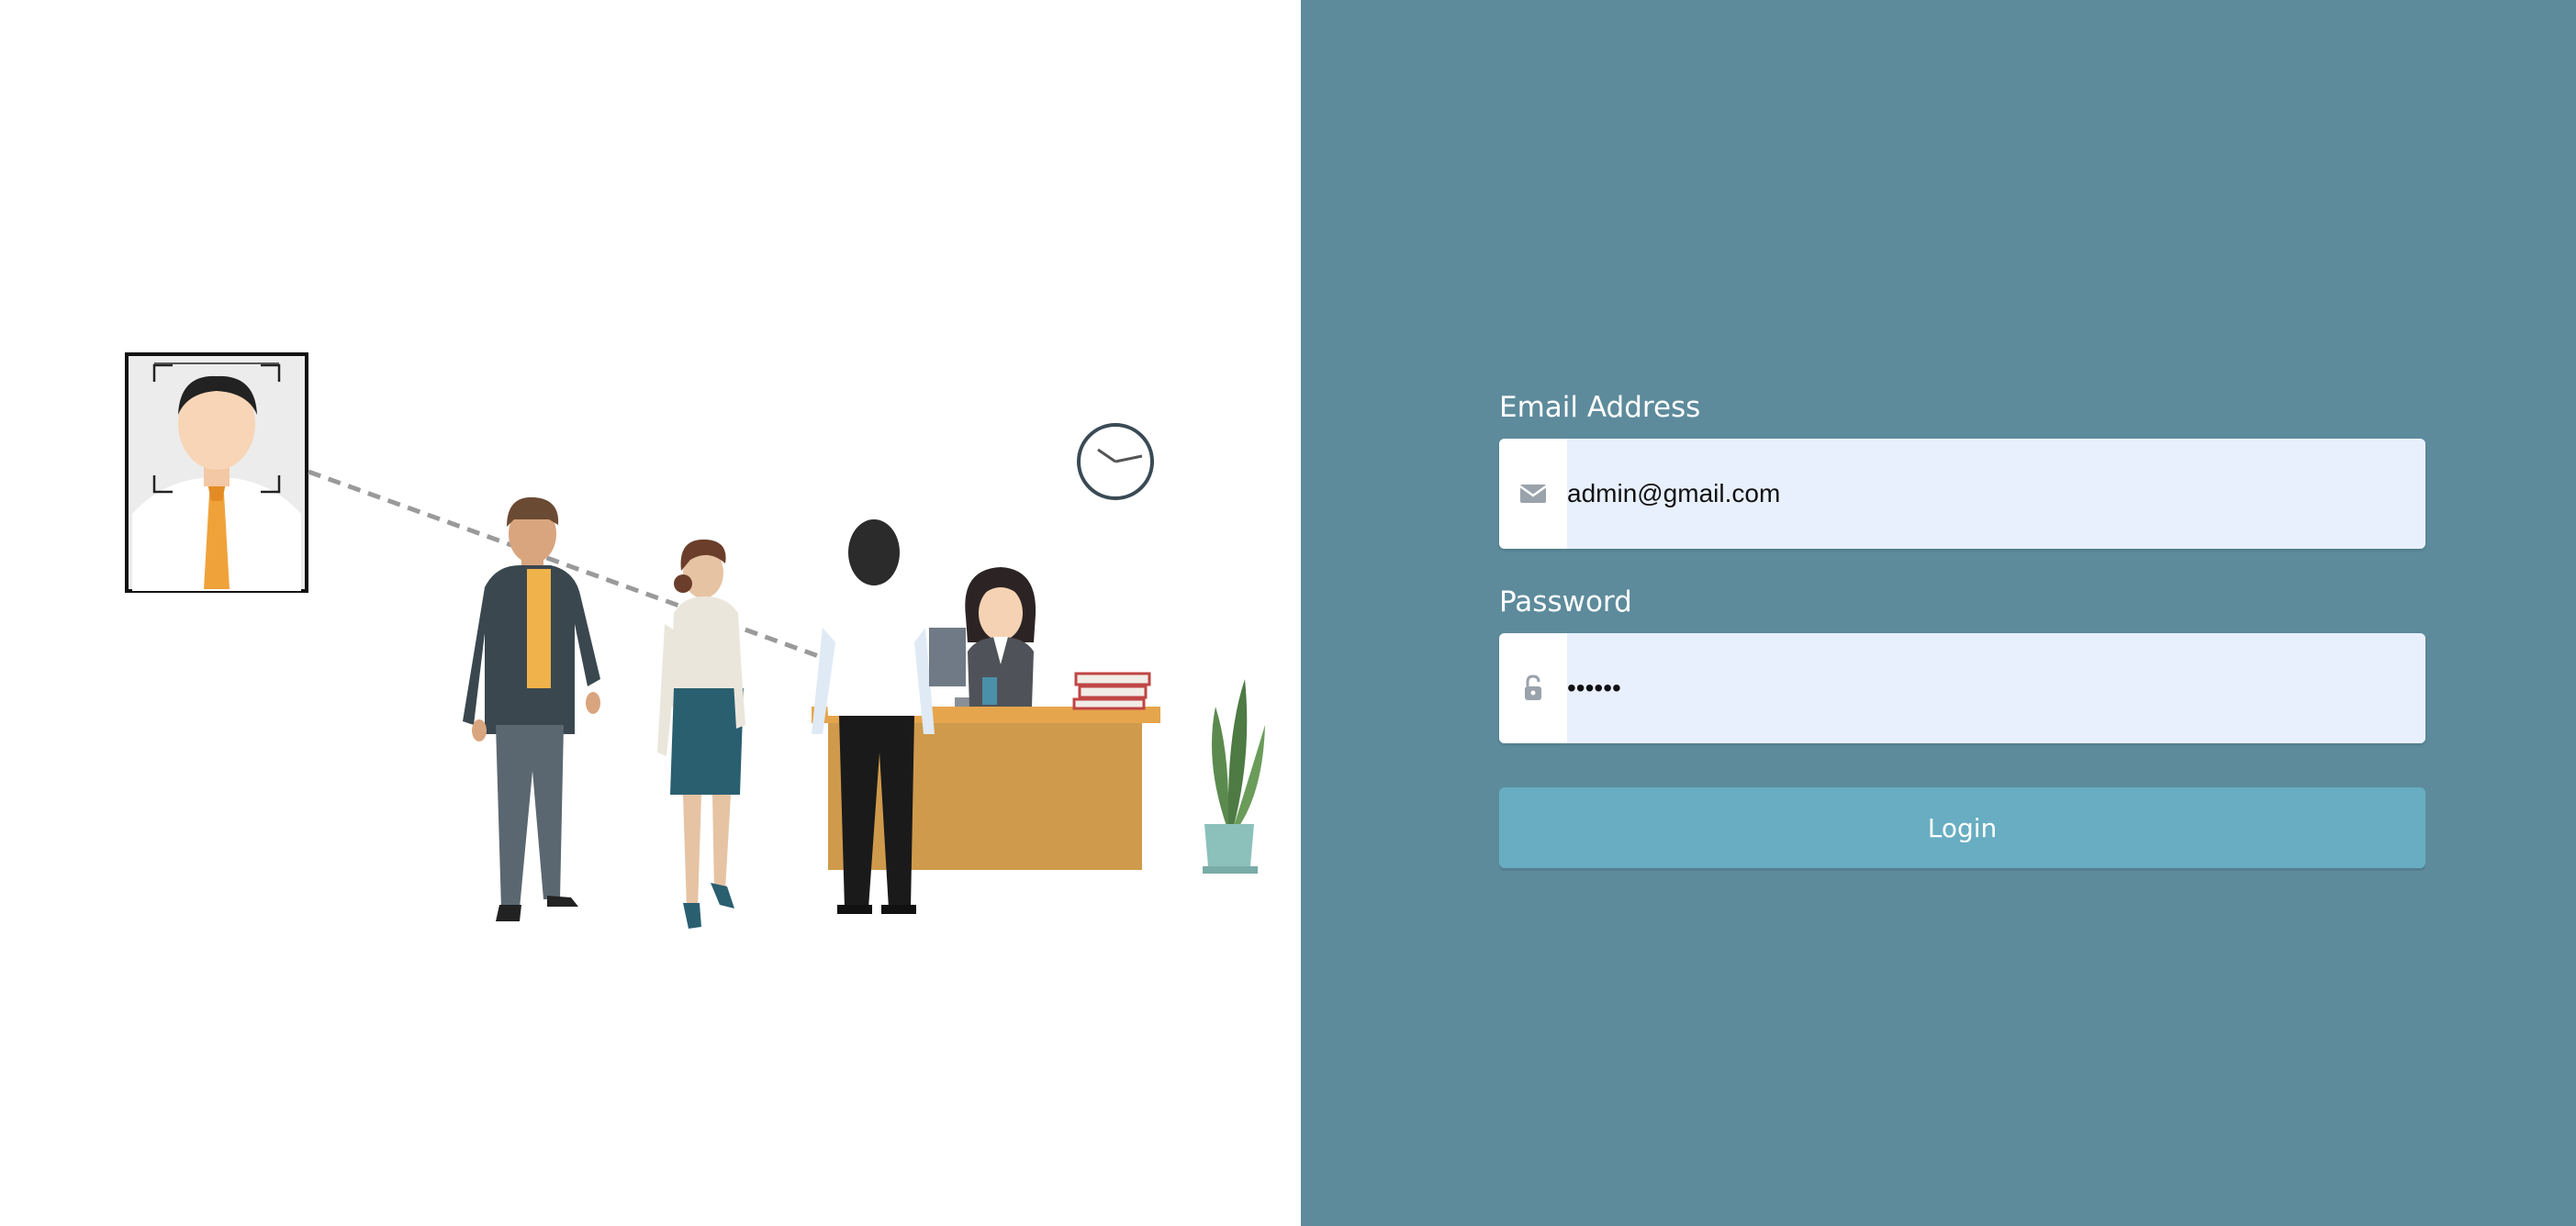 The width and height of the screenshot is (2576, 1226). Describe the element at coordinates (531, 708) in the screenshot. I see `man-figure` at that location.